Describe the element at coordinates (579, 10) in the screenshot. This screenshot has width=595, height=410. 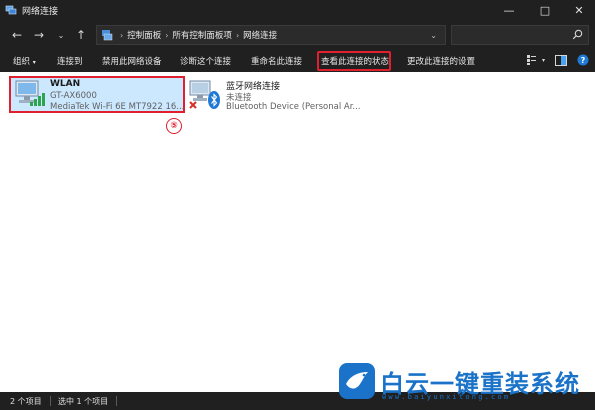
I see `close-button: ✕` at that location.